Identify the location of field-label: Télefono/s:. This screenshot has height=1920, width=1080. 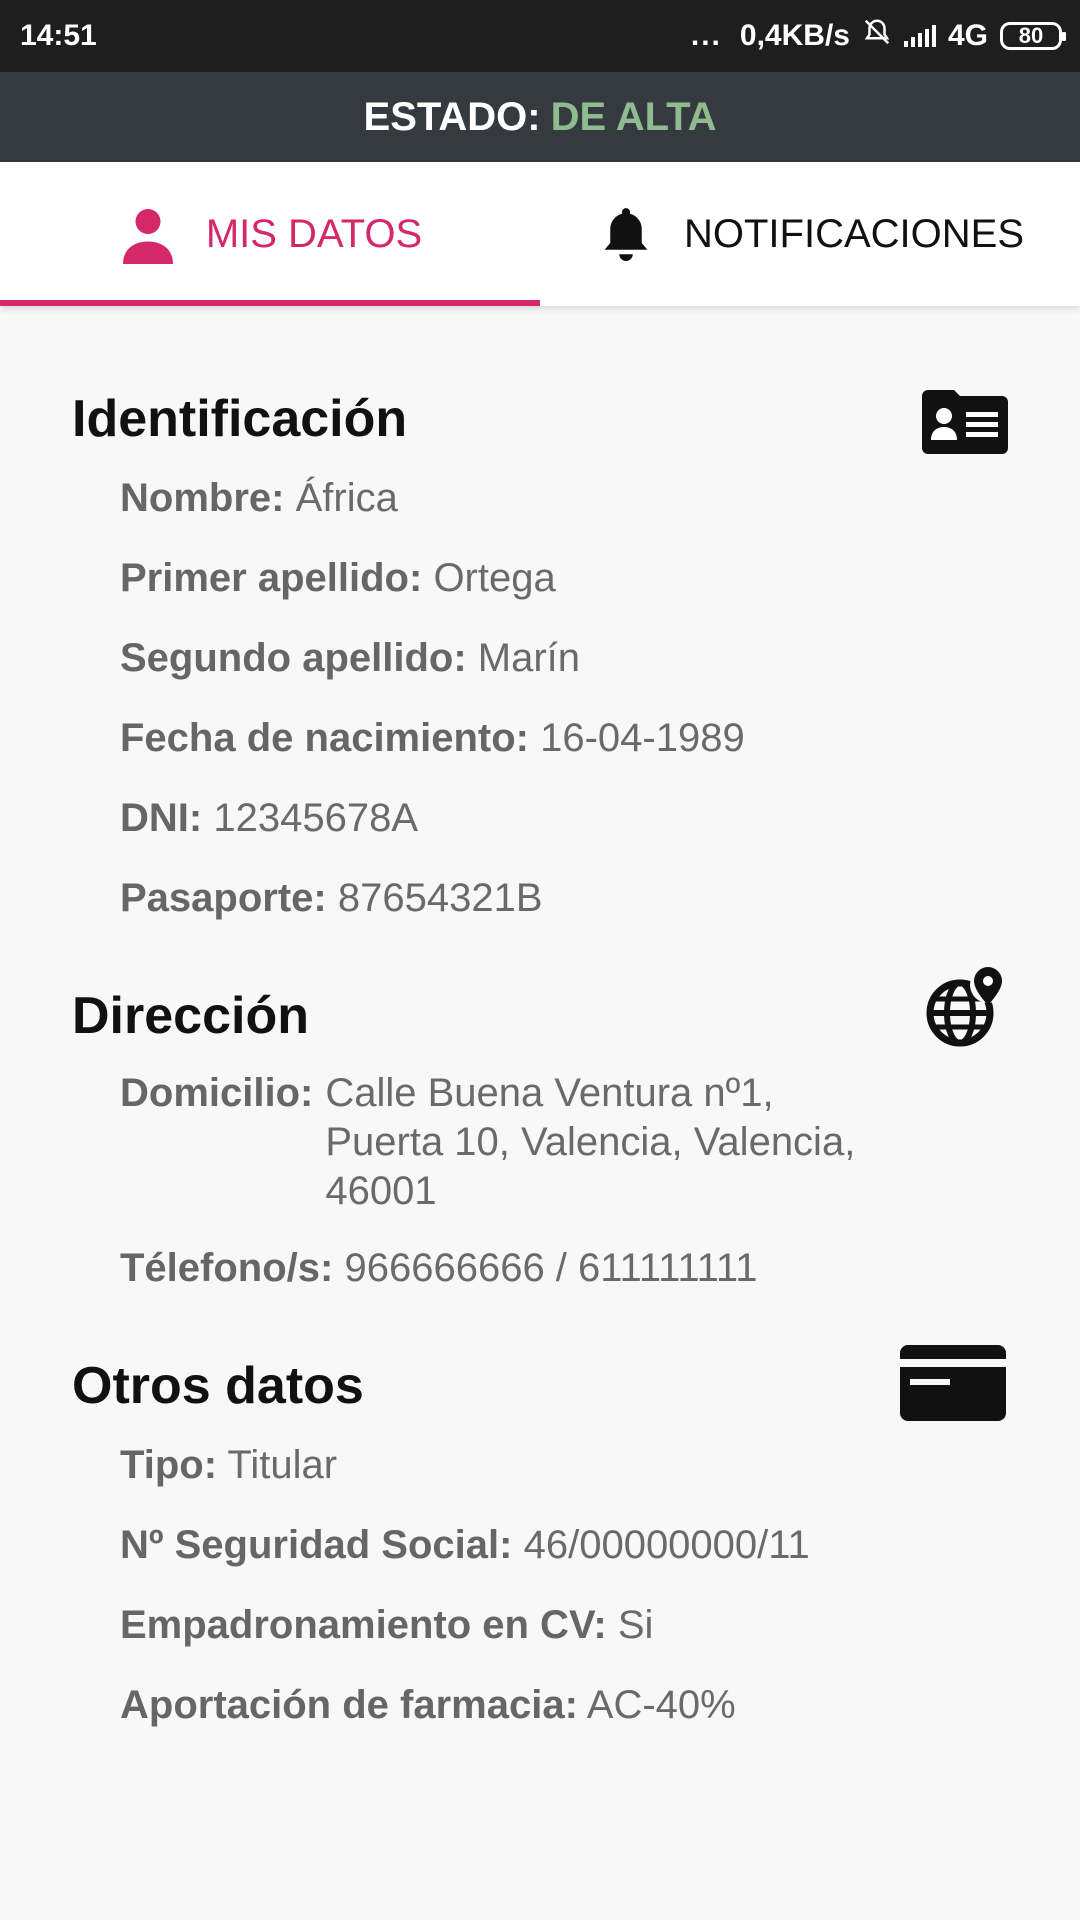
(227, 1268).